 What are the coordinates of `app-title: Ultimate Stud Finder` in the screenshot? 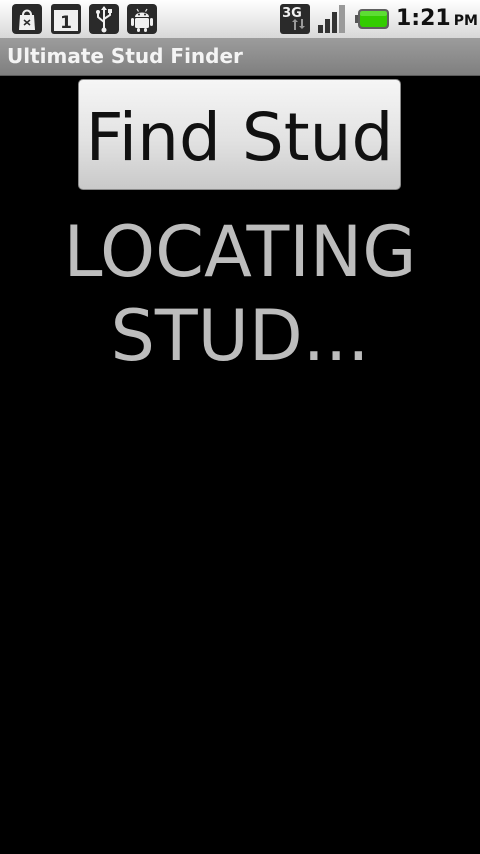 It's located at (125, 56).